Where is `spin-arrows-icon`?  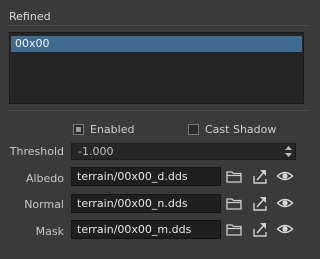 spin-arrows-icon is located at coordinates (288, 151).